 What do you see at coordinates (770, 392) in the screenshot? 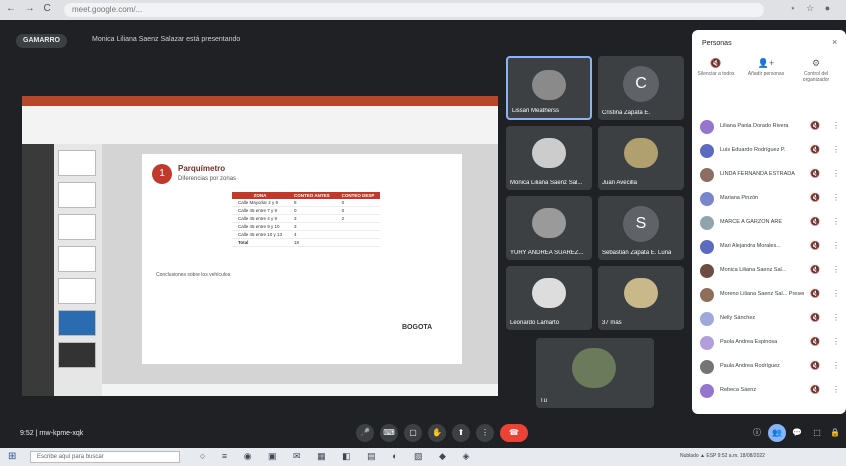
I see `participant-row: Rebeca Sáenz 🔇 ⋮` at bounding box center [770, 392].